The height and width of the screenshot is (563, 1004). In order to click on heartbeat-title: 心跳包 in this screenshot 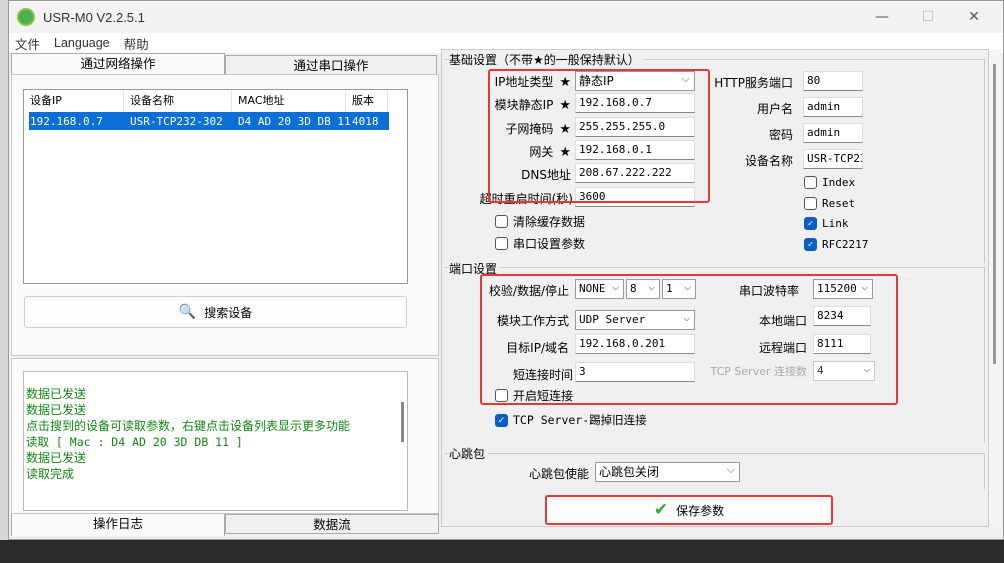, I will do `click(469, 453)`.